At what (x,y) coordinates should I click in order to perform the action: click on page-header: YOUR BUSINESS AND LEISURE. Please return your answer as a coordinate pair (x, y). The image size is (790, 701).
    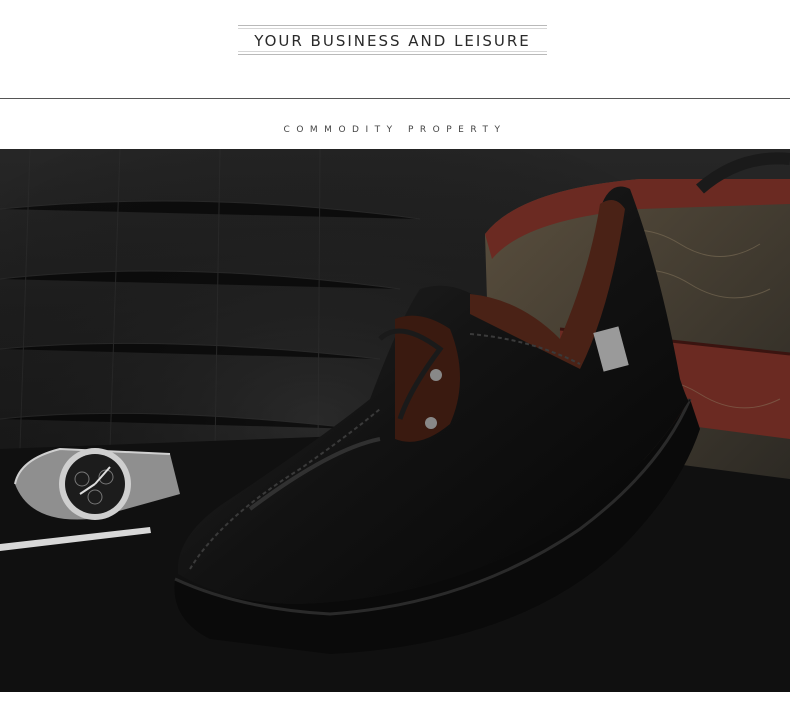
    Looking at the image, I should click on (395, 49).